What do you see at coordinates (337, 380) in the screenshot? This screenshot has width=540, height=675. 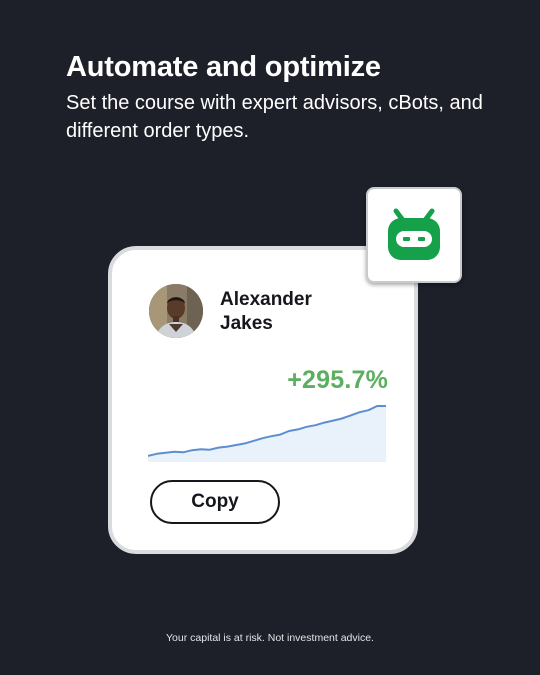 I see `return-percentage: +295.7%` at bounding box center [337, 380].